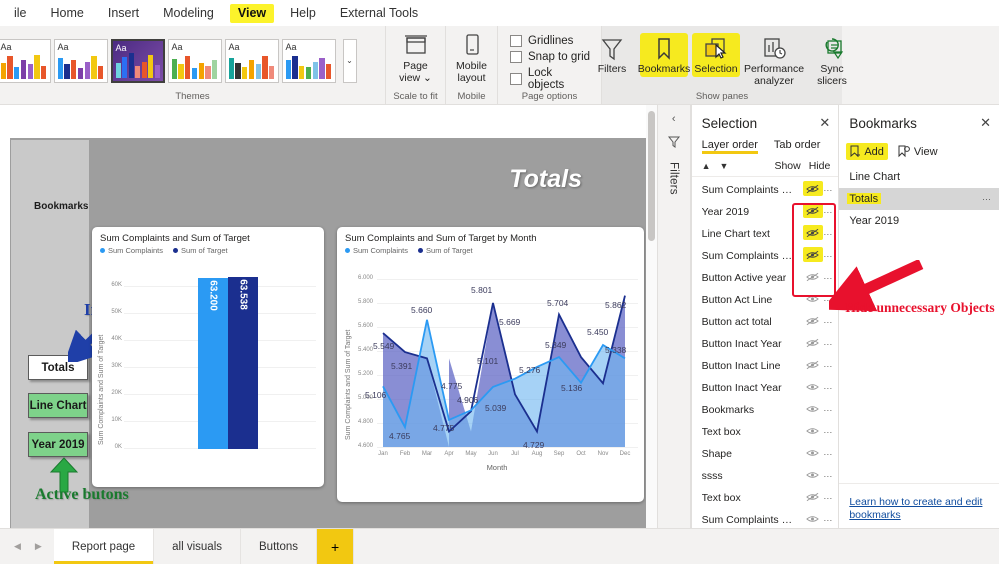  Describe the element at coordinates (349, 60) in the screenshot. I see `themes-more-button: ⌄` at that location.